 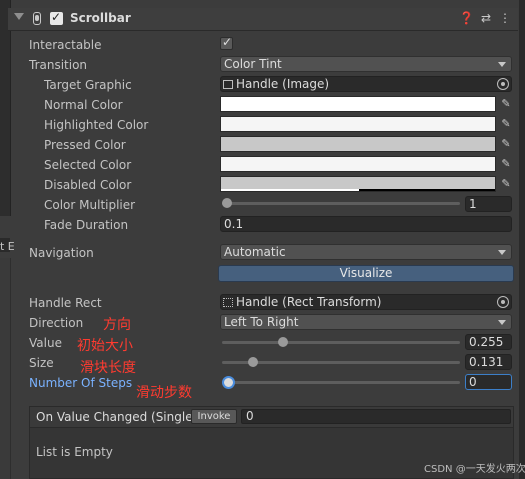 I want to click on number-of-steps-label: Number Of Steps, so click(x=81, y=383).